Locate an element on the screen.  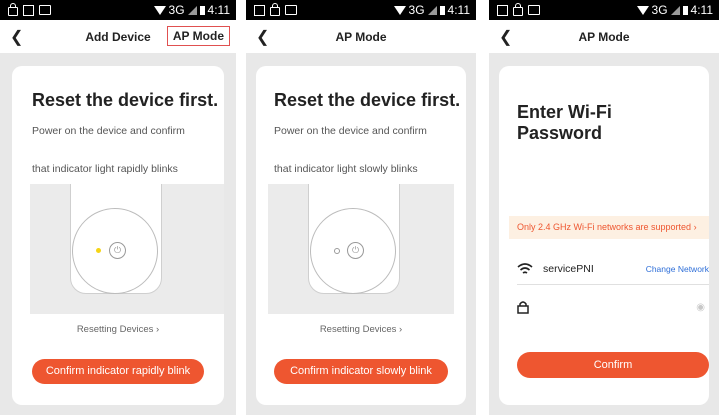
change-network-link: Change Network is located at coordinates (677, 269).